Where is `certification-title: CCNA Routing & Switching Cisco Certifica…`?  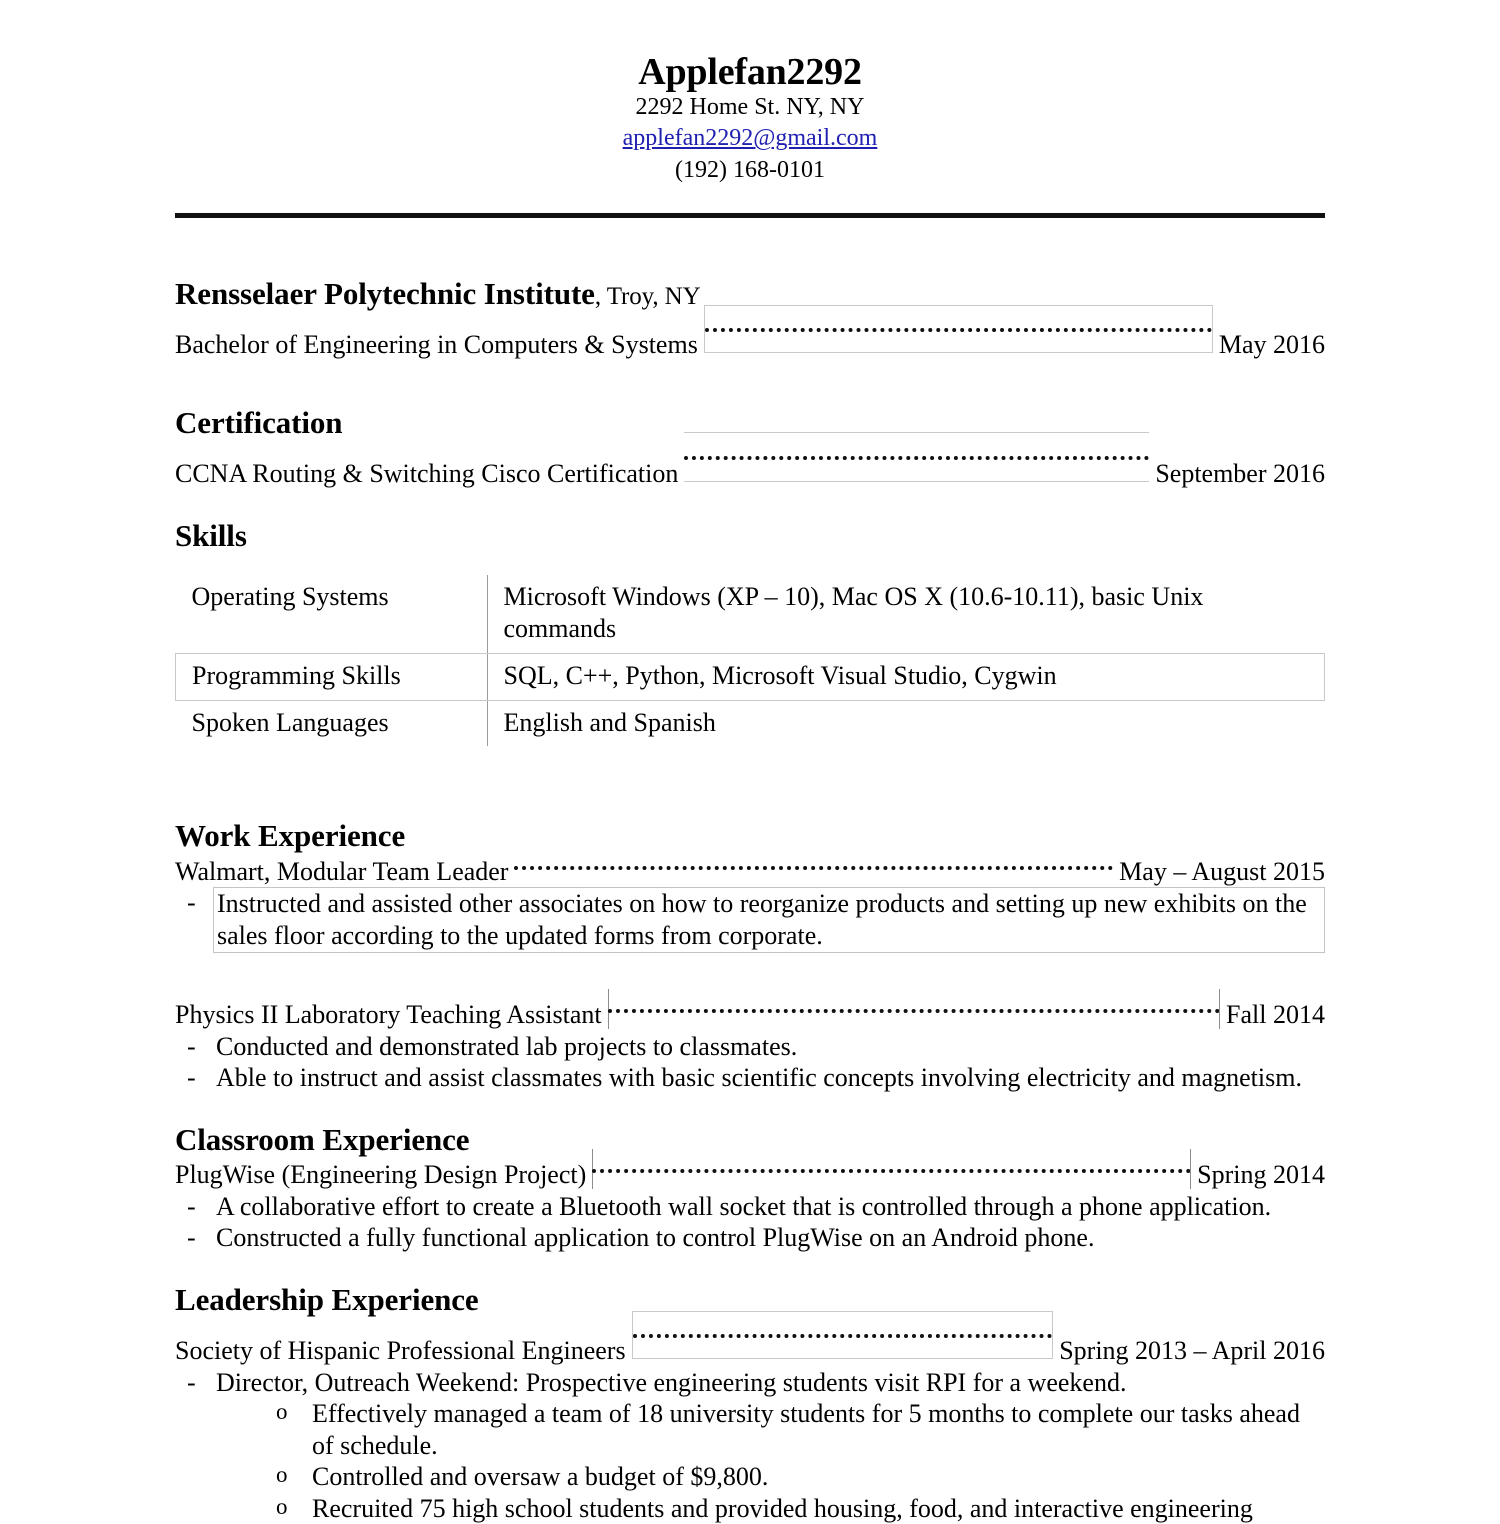 certification-title: CCNA Routing & Switching Cisco Certifica… is located at coordinates (427, 474).